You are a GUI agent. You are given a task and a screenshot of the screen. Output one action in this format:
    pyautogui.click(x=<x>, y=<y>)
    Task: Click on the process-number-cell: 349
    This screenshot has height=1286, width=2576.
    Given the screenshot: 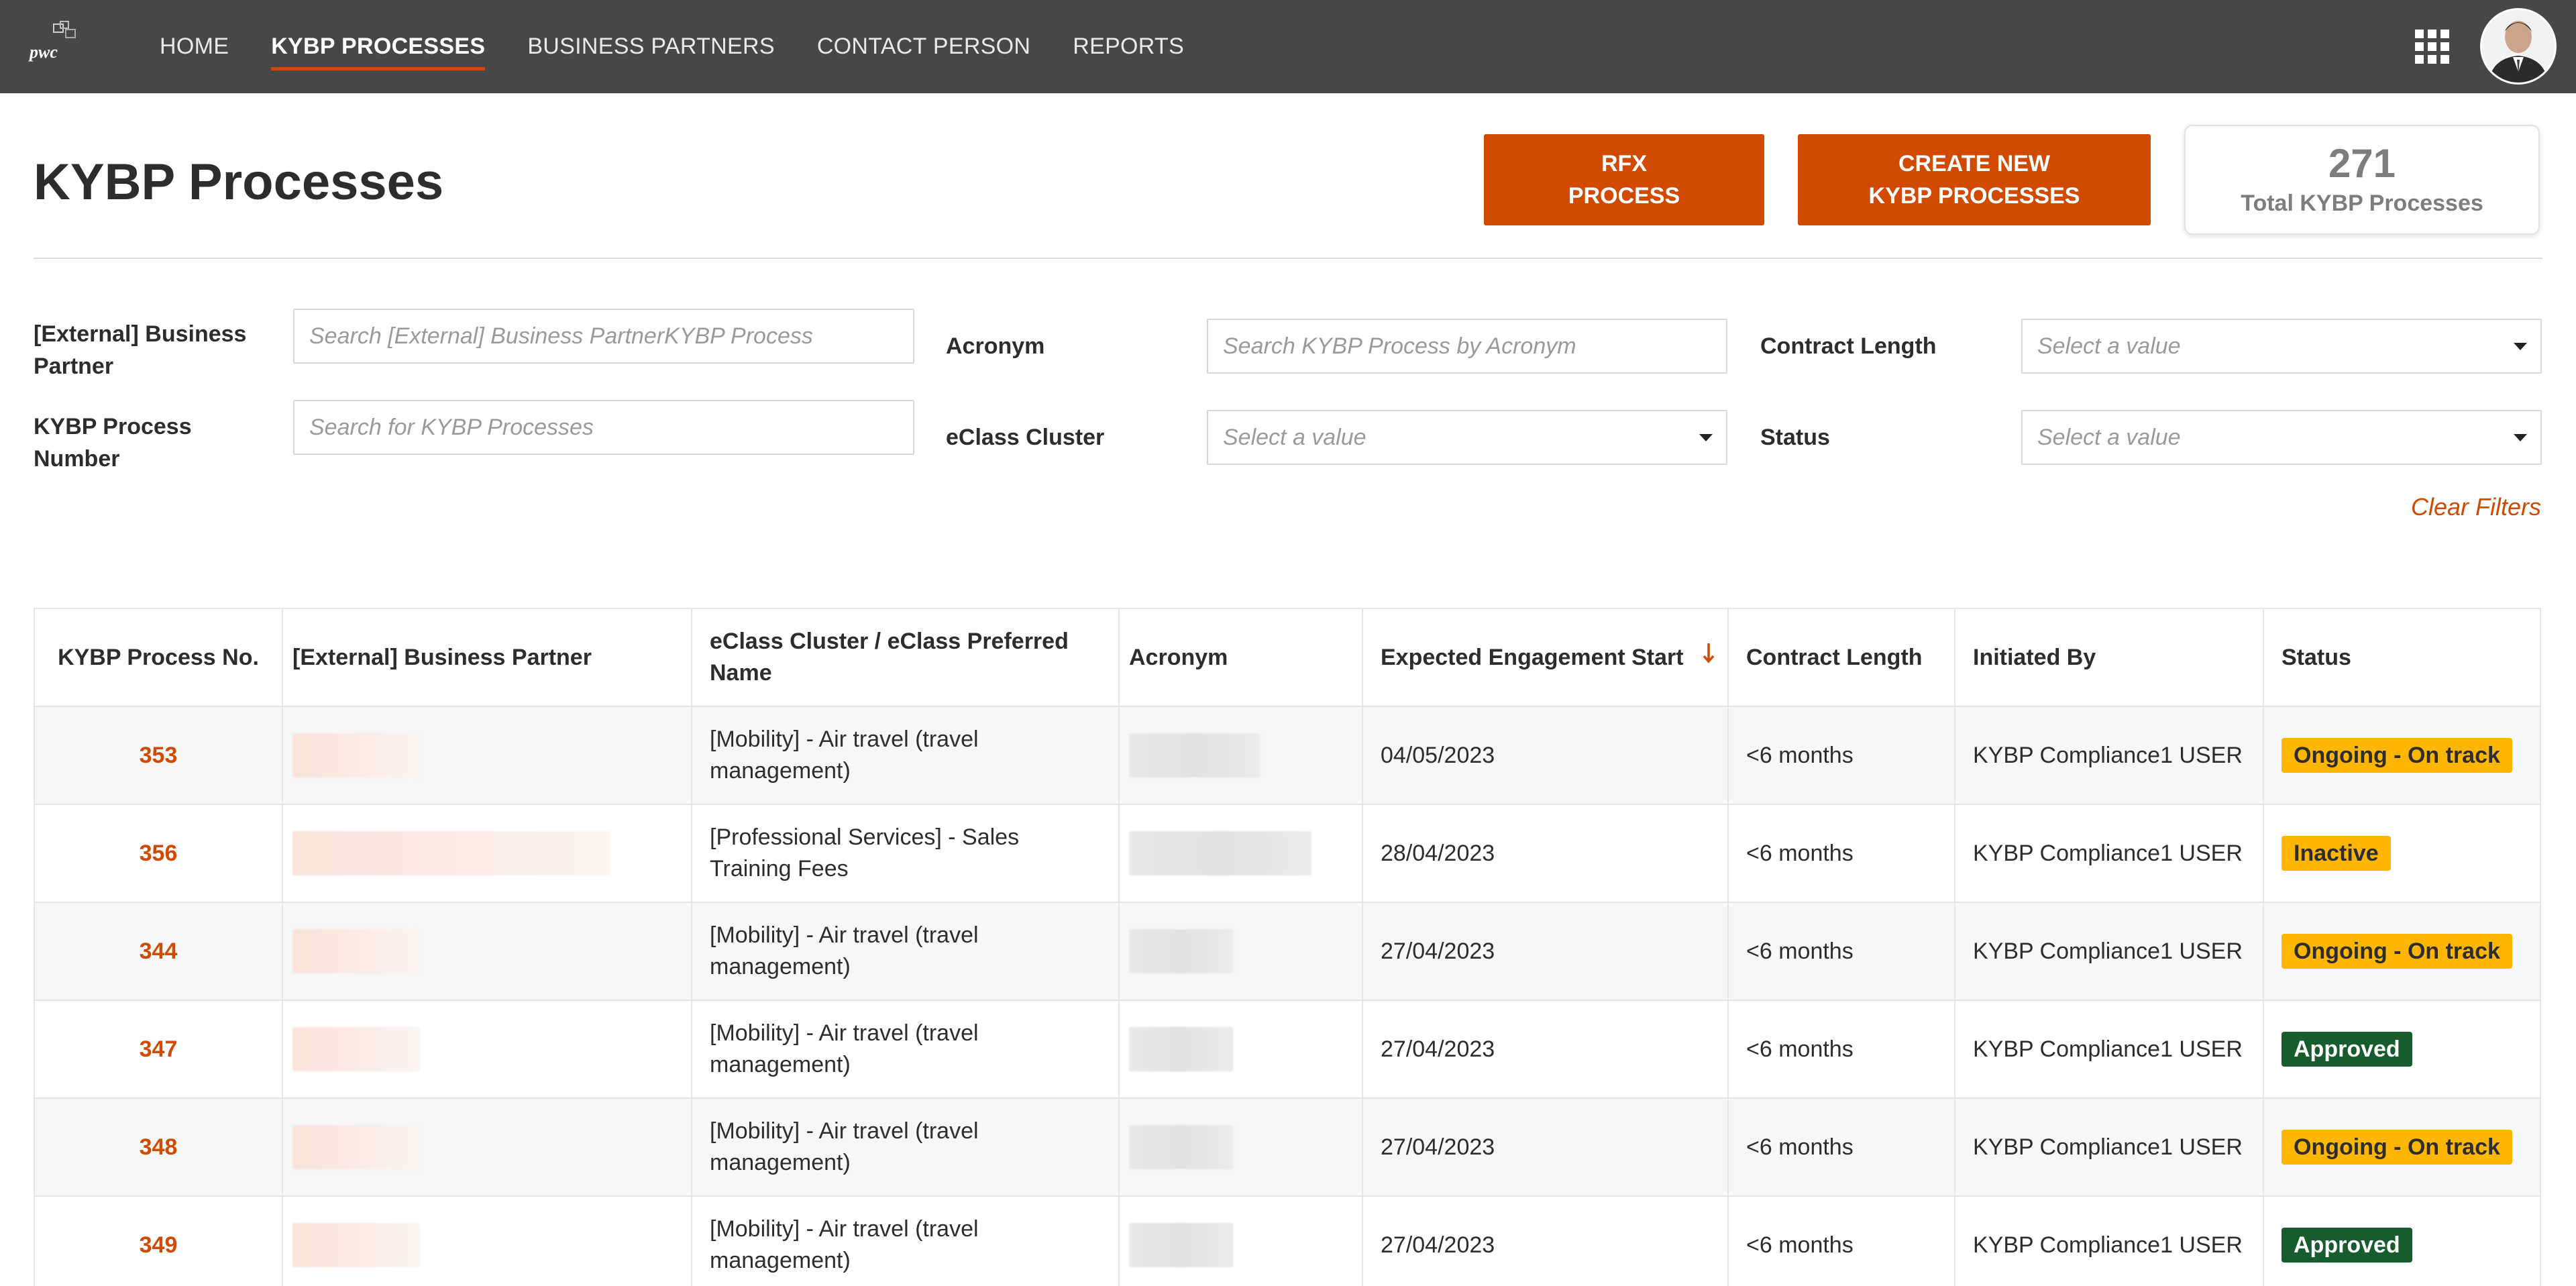 What is the action you would take?
    pyautogui.click(x=159, y=1241)
    